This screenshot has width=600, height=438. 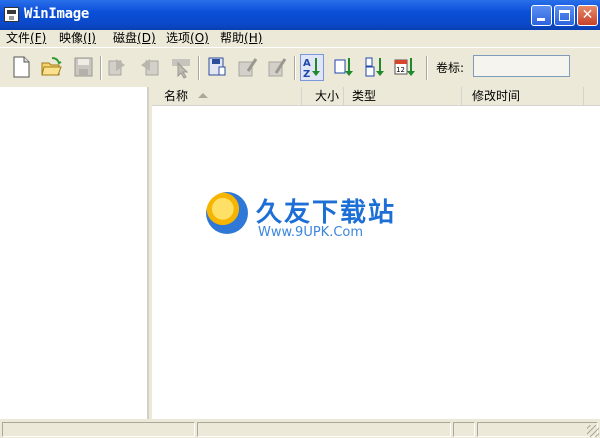 I want to click on extract-icon, so click(x=150, y=67).